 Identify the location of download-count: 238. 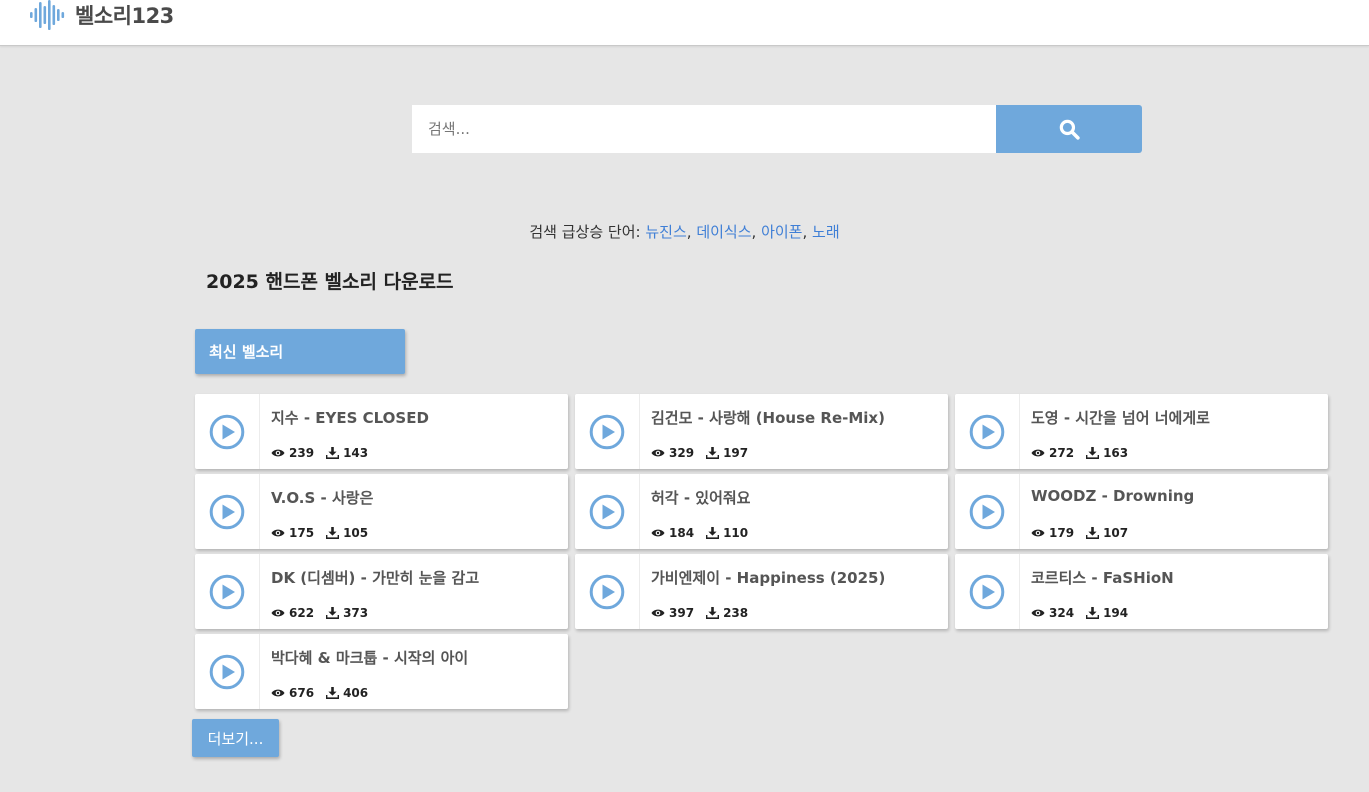
(727, 613).